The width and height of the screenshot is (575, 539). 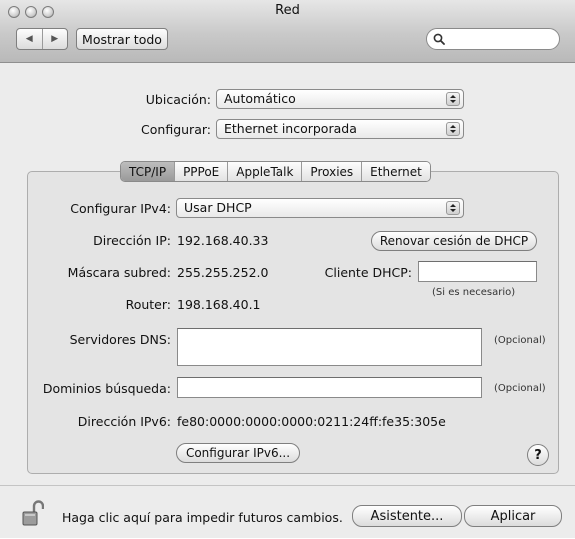 What do you see at coordinates (513, 516) in the screenshot?
I see `apply-button: Aplicar` at bounding box center [513, 516].